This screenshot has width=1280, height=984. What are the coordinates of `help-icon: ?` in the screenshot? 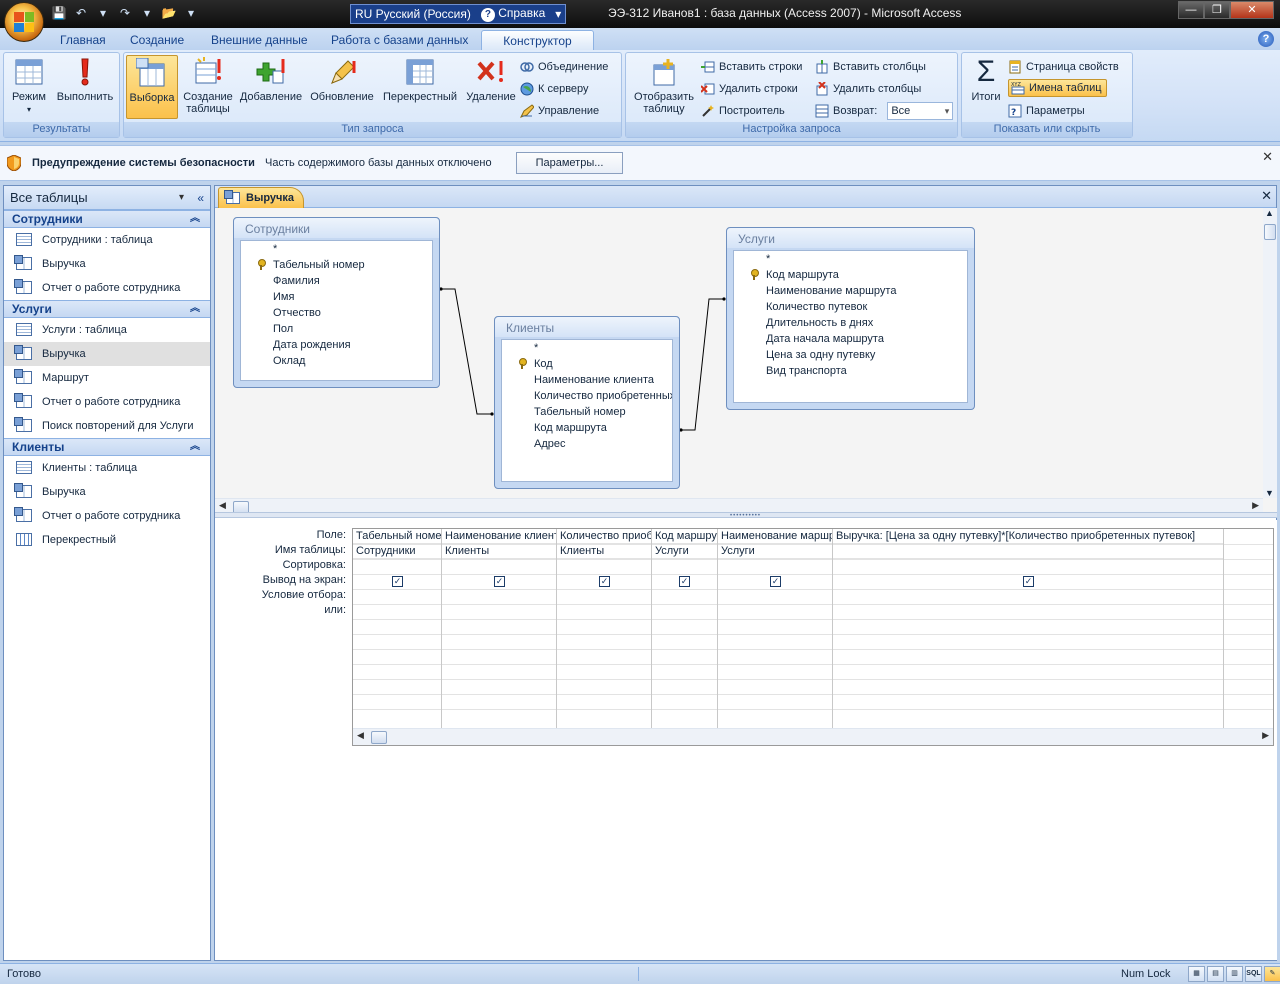 It's located at (1266, 39).